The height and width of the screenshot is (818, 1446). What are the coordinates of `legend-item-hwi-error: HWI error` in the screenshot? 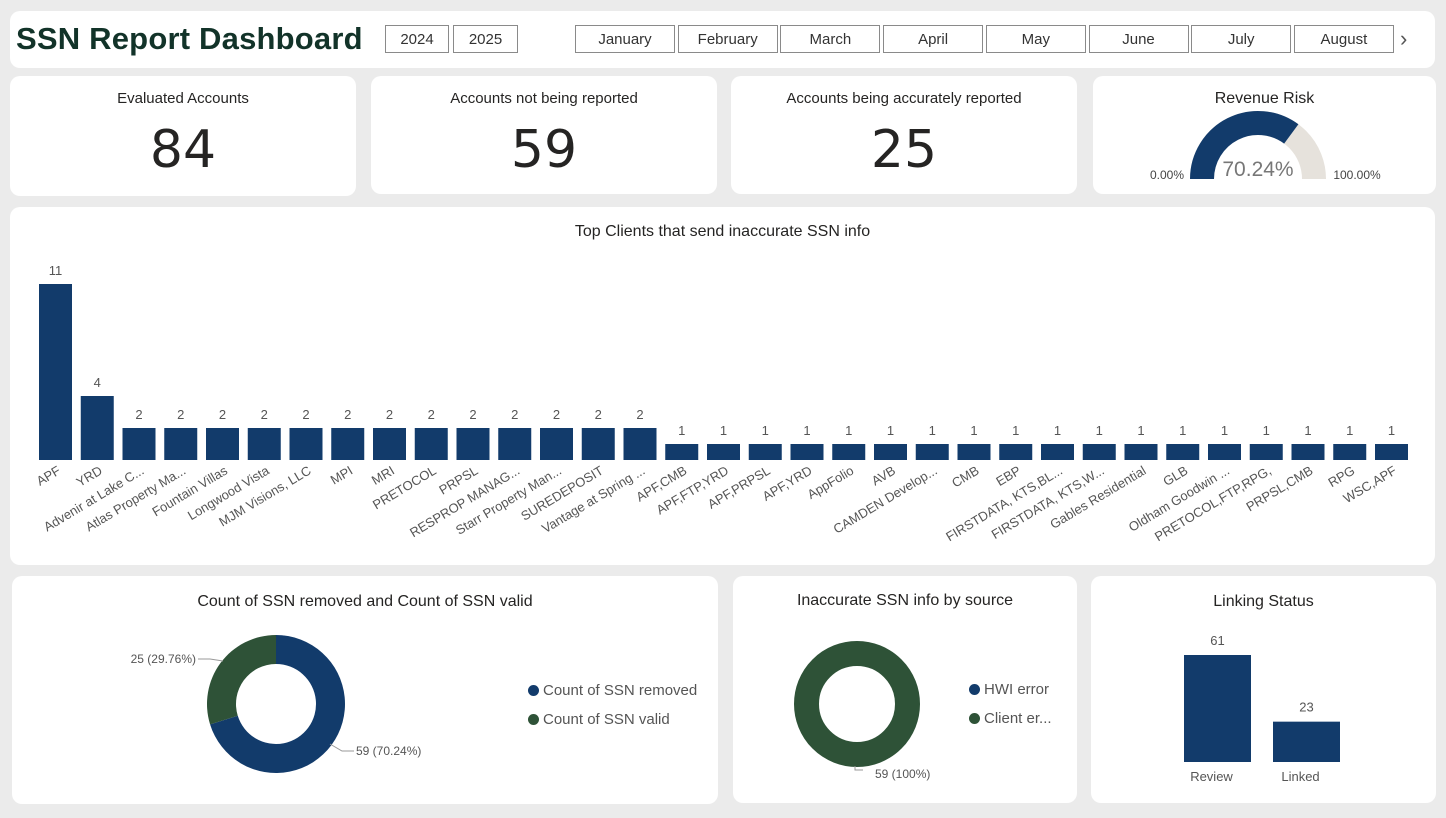 It's located at (1010, 689).